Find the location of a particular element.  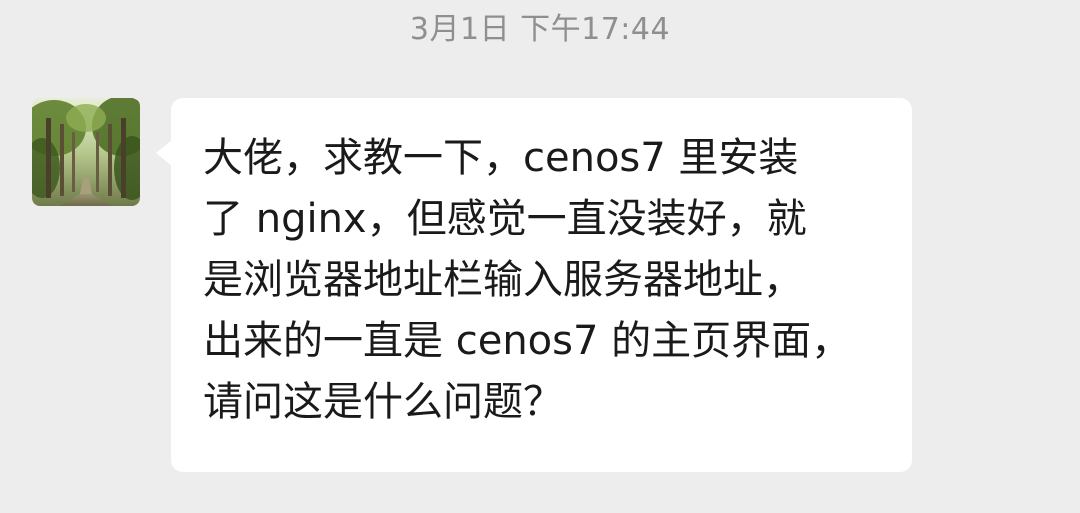

message-timestamp: 3月1日 下午17:44 is located at coordinates (540, 29).